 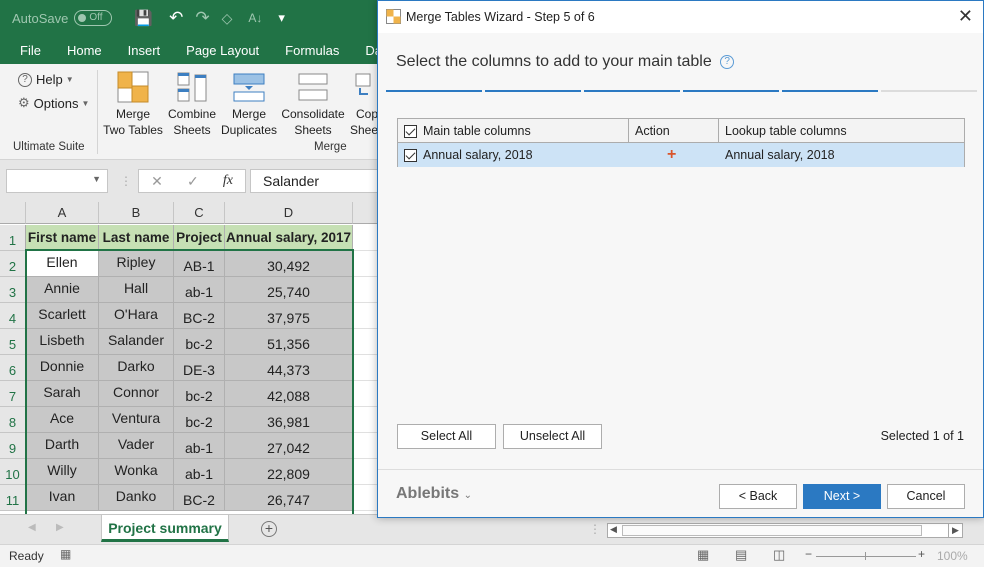 I want to click on autosave-toggle: AutoSave Off, so click(x=62, y=18).